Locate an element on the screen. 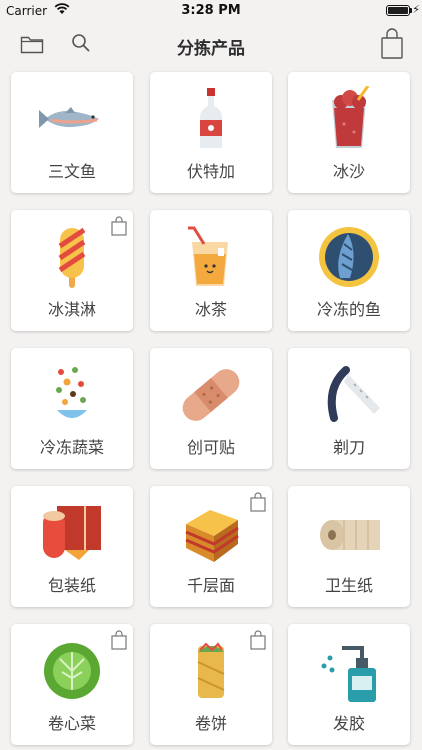 The width and height of the screenshot is (422, 750). product-card: 冷冻蔬菜 is located at coordinates (72, 408).